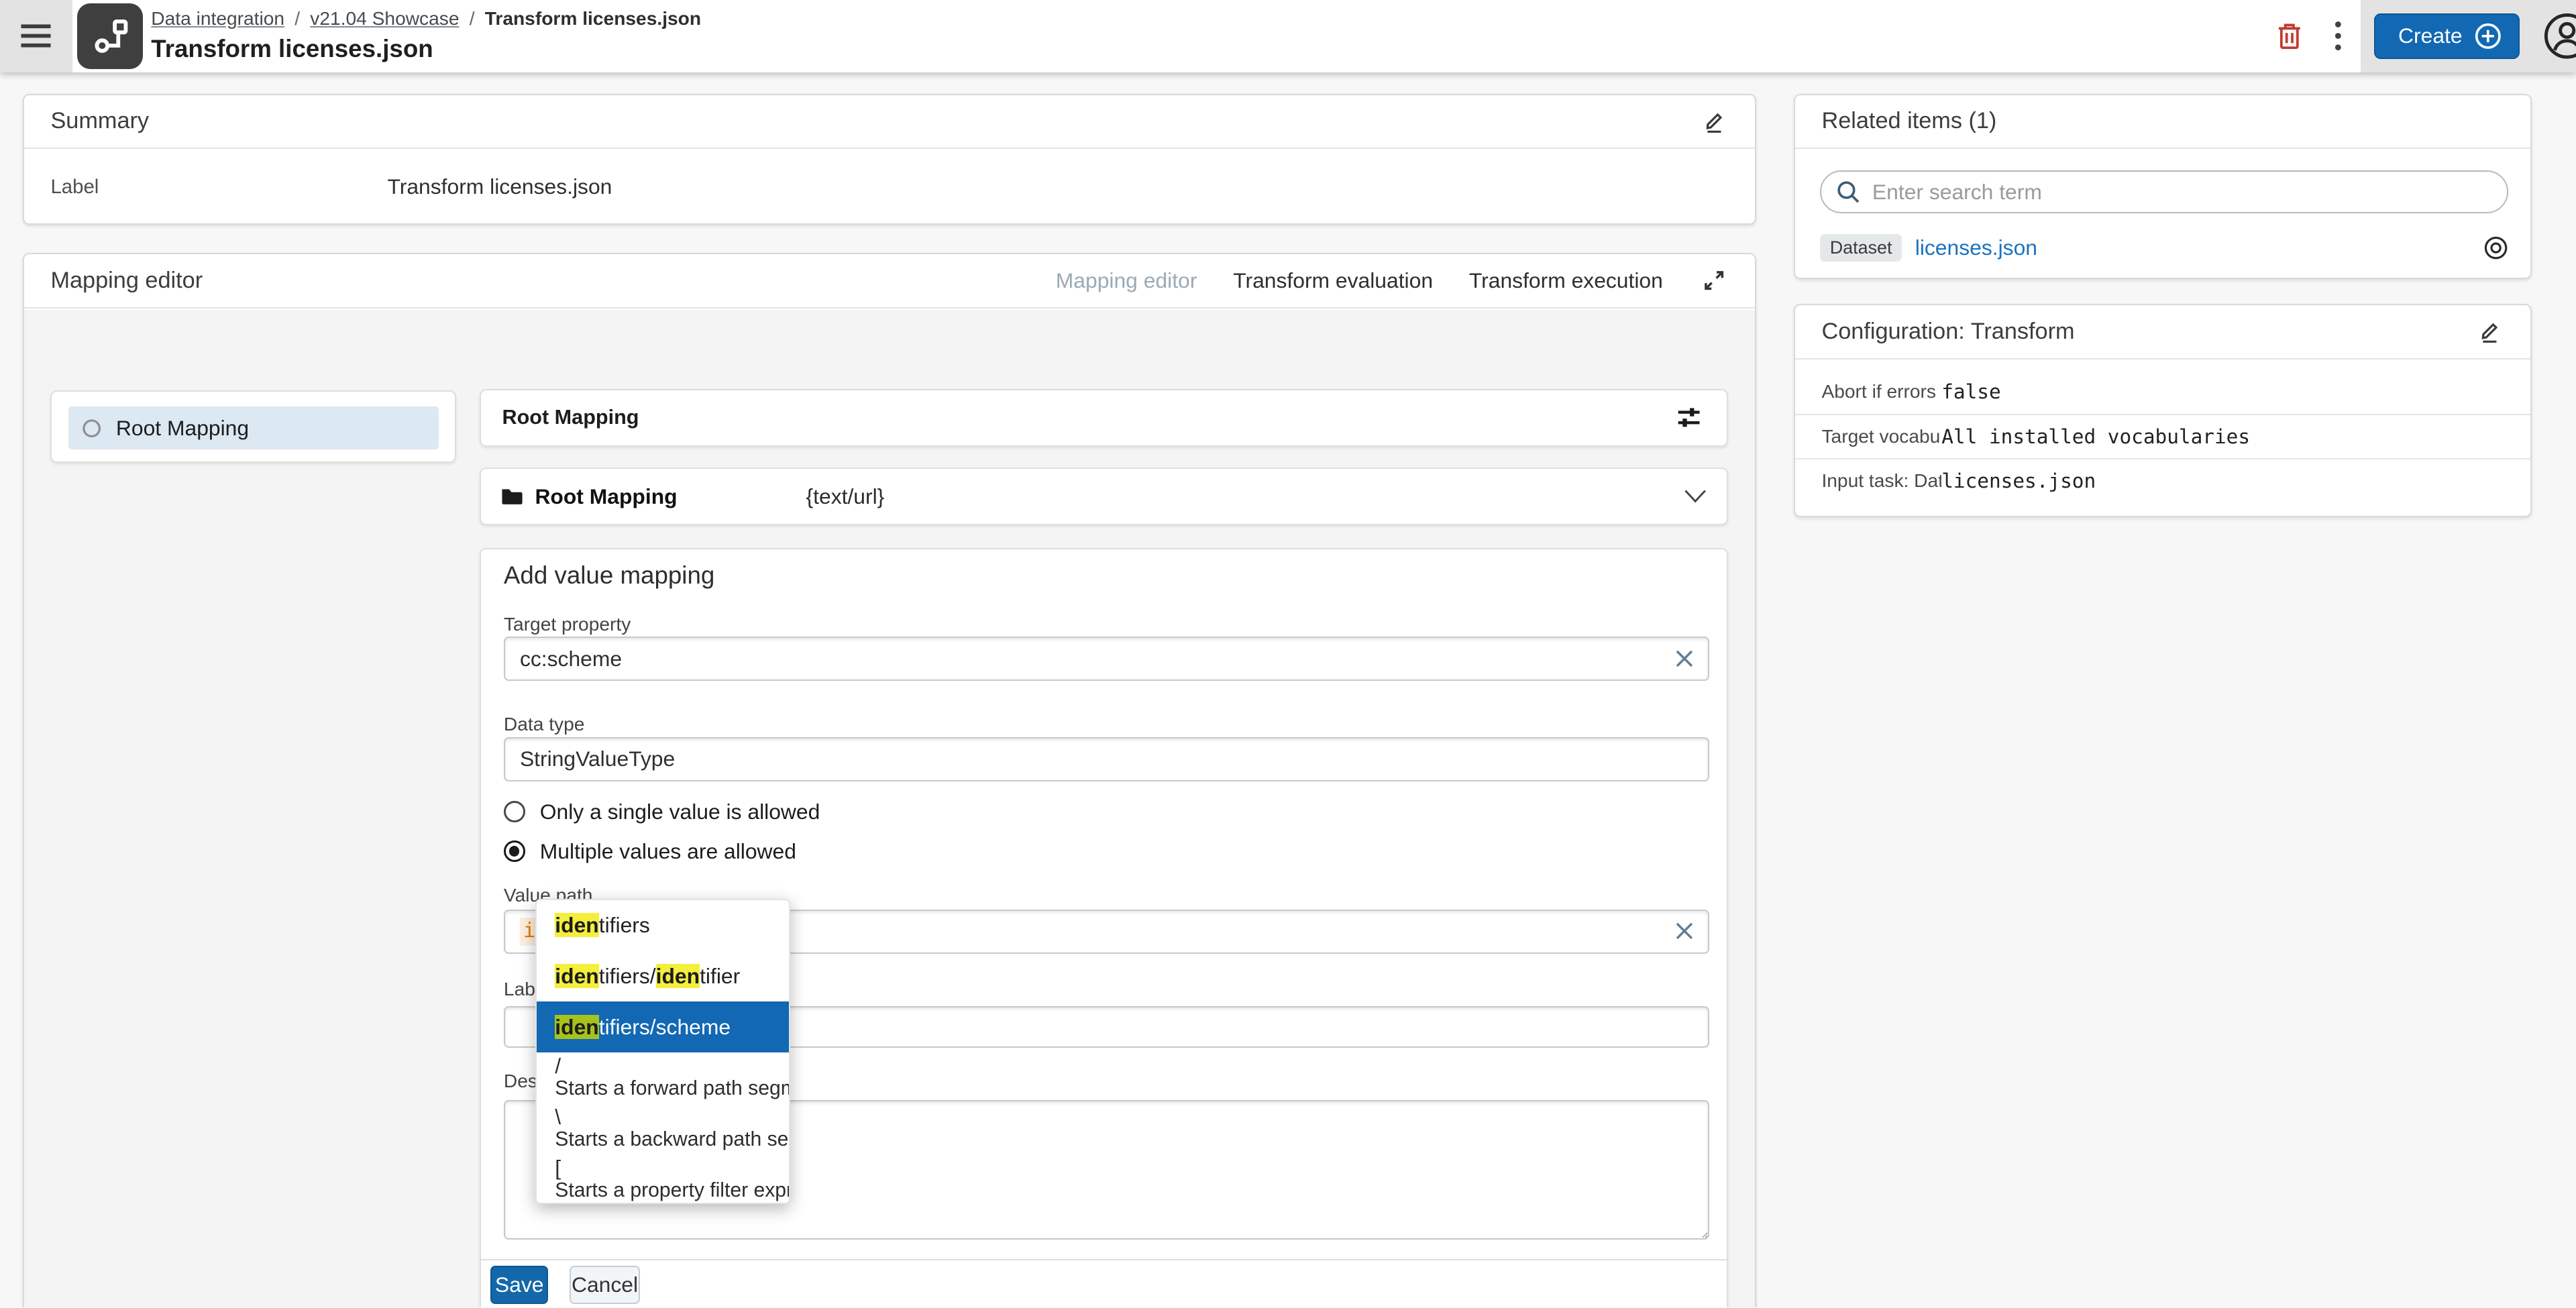 This screenshot has height=1308, width=2576. What do you see at coordinates (558, 1168) in the screenshot?
I see `hint-symbol: [` at bounding box center [558, 1168].